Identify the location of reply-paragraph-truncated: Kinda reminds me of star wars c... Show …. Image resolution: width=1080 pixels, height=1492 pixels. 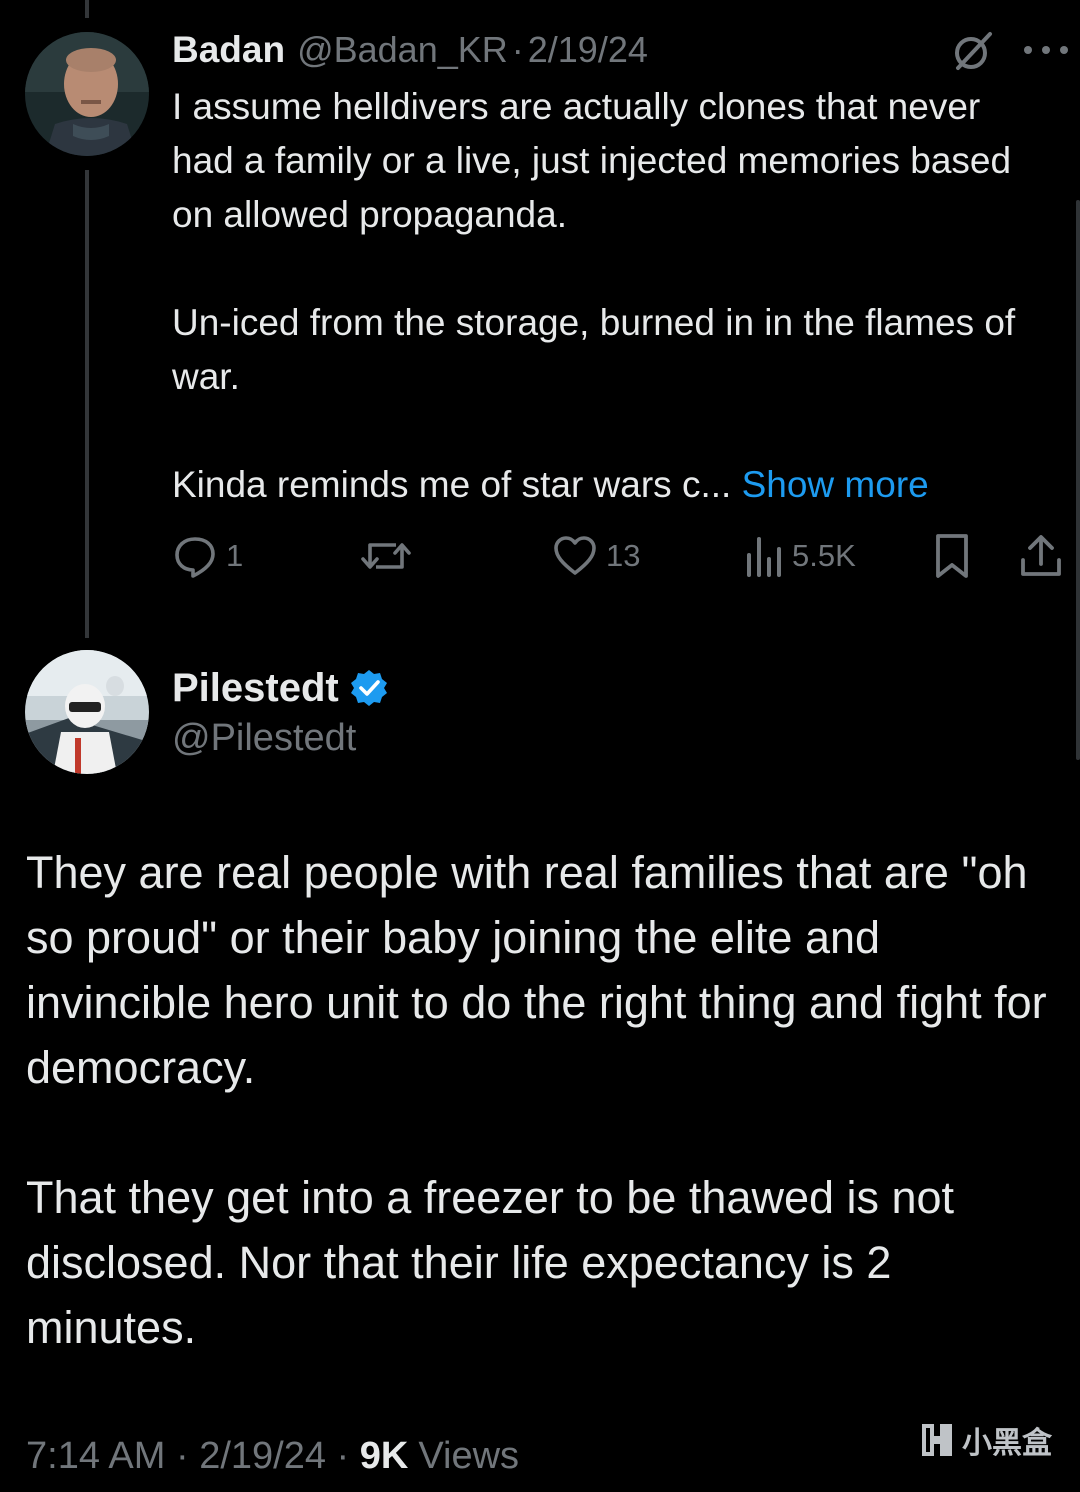
(612, 485).